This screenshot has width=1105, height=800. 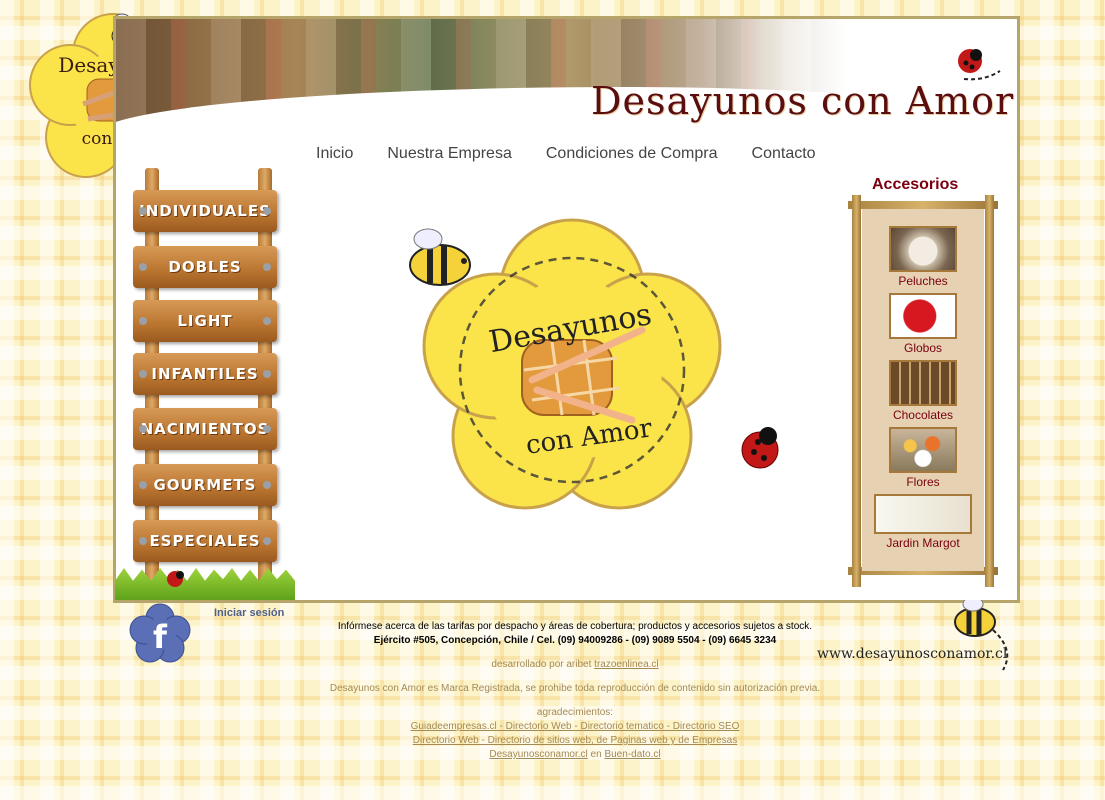 What do you see at coordinates (923, 482) in the screenshot?
I see `accessory-label: Flores` at bounding box center [923, 482].